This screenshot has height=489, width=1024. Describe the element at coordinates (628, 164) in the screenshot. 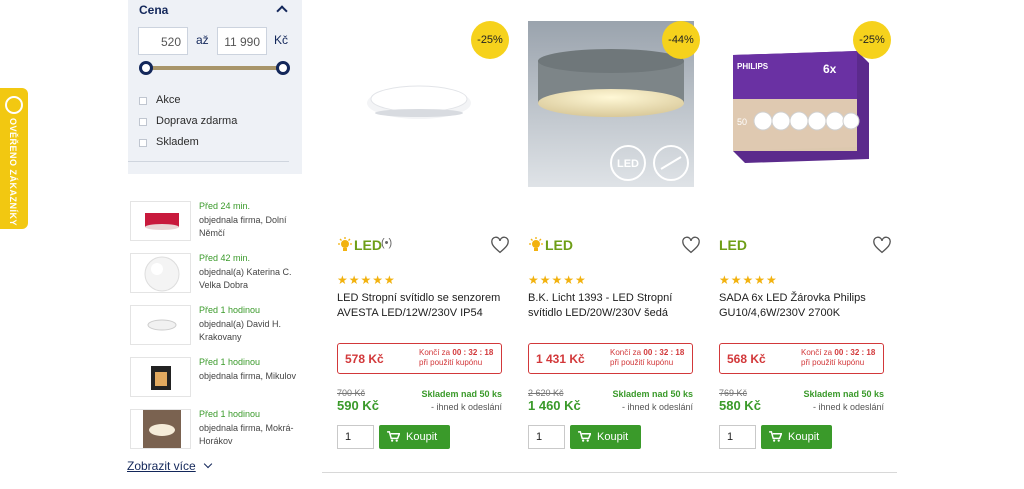

I see `led-logo-text: LED` at that location.